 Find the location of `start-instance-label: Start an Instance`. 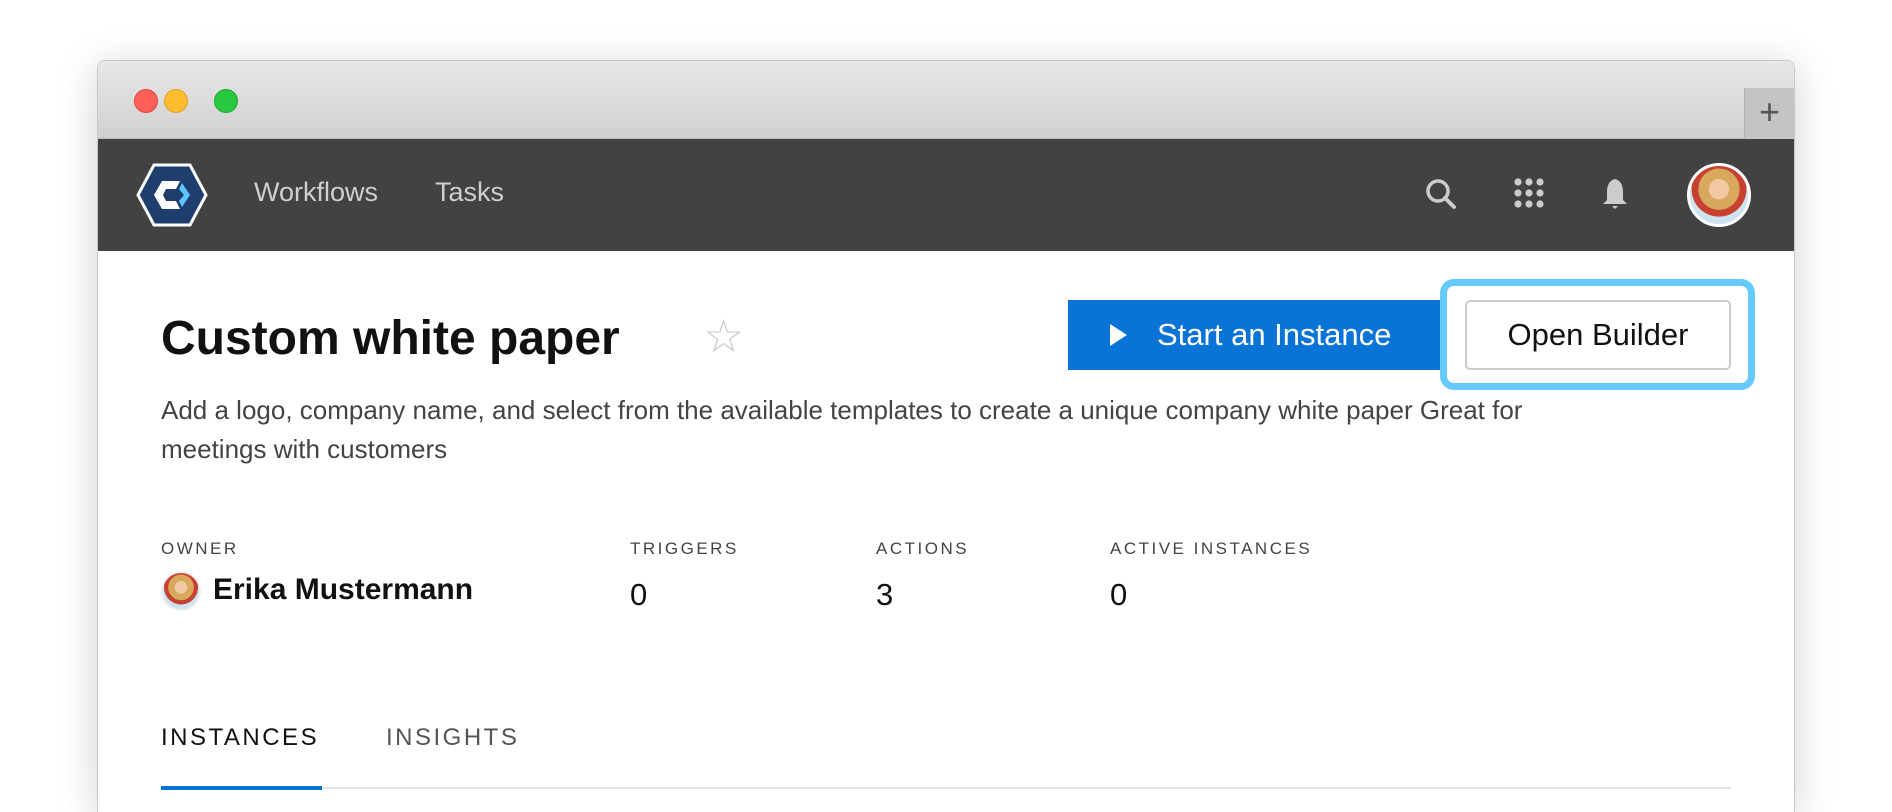

start-instance-label: Start an Instance is located at coordinates (1274, 334).